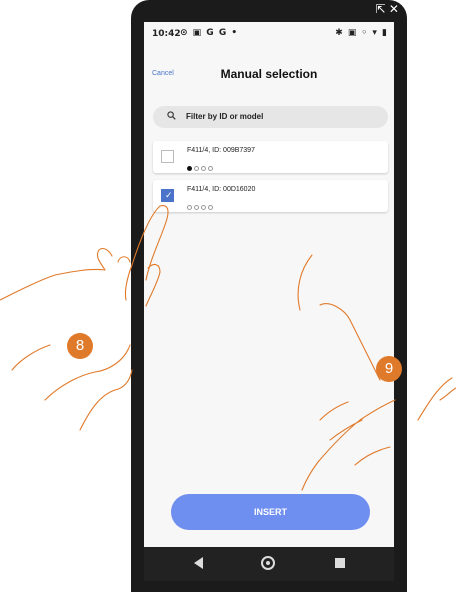 The image size is (456, 592). I want to click on page-title: Manual selection, so click(269, 74).